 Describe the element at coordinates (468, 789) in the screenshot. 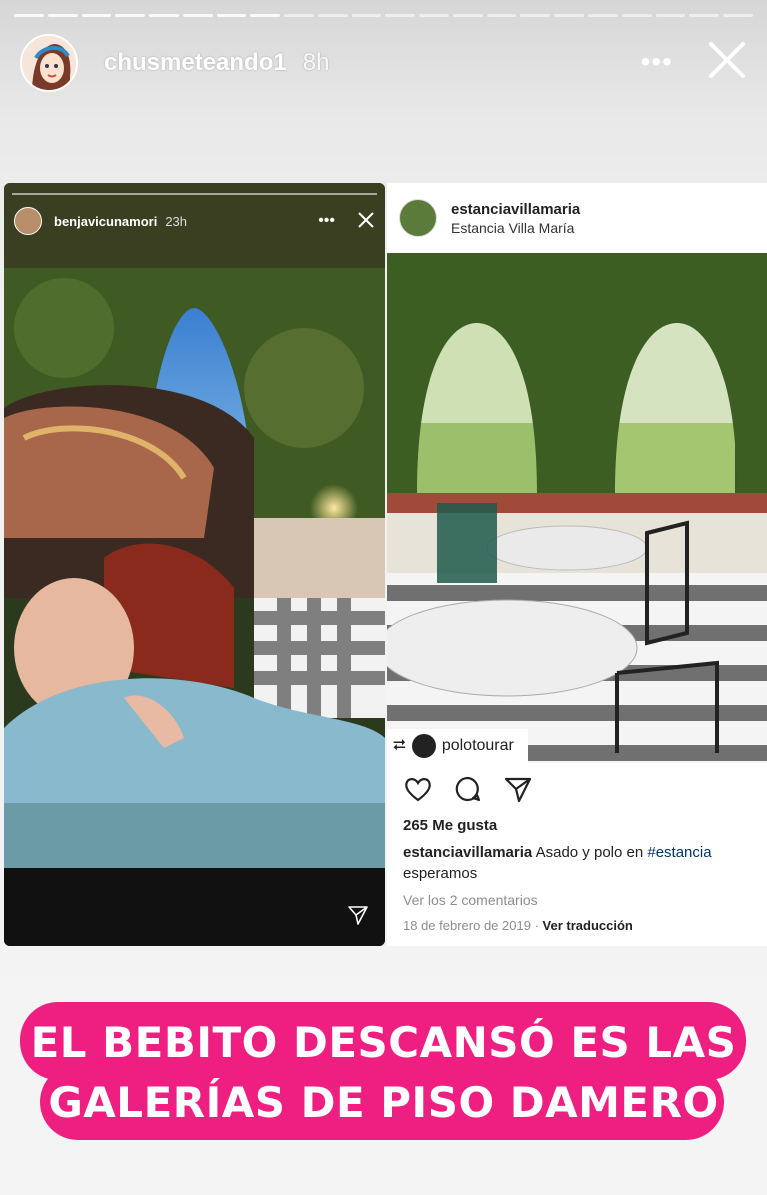

I see `comment-icon` at that location.